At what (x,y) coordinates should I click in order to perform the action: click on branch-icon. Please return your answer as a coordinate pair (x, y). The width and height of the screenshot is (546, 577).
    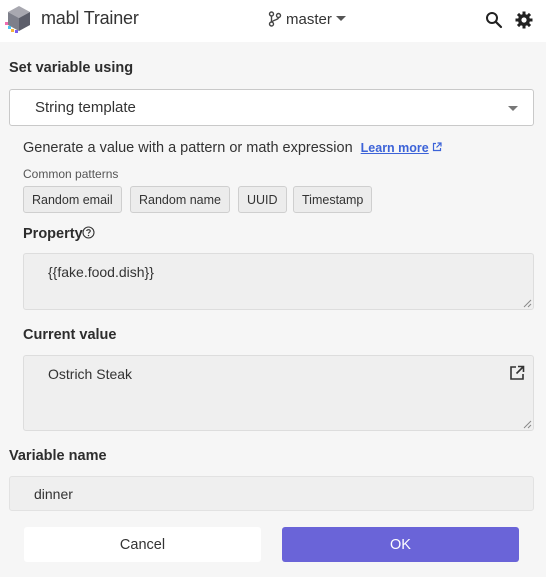
    Looking at the image, I should click on (275, 19).